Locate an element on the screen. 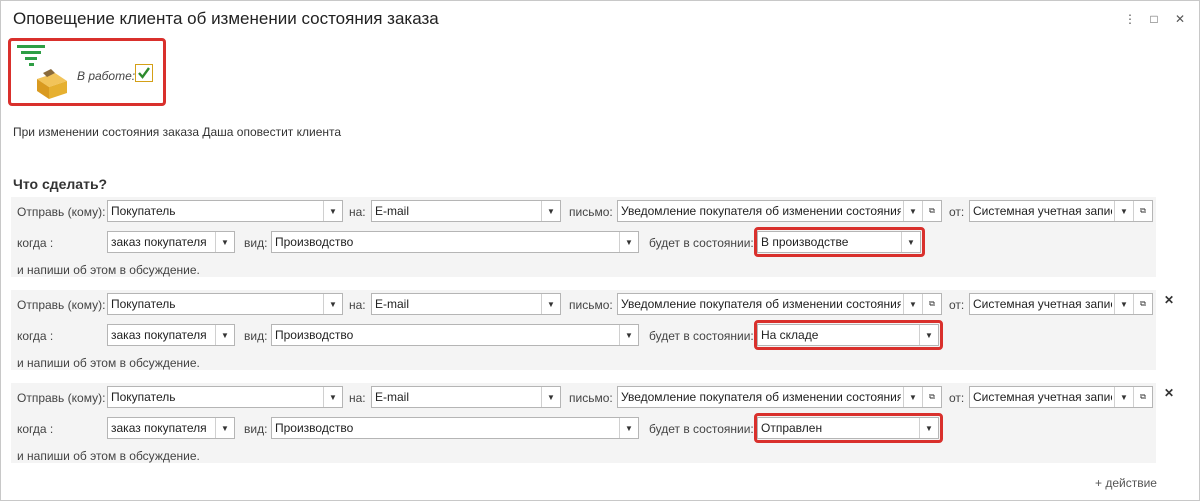 Image resolution: width=1200 pixels, height=501 pixels. maximize-icon: □ is located at coordinates (1154, 19).